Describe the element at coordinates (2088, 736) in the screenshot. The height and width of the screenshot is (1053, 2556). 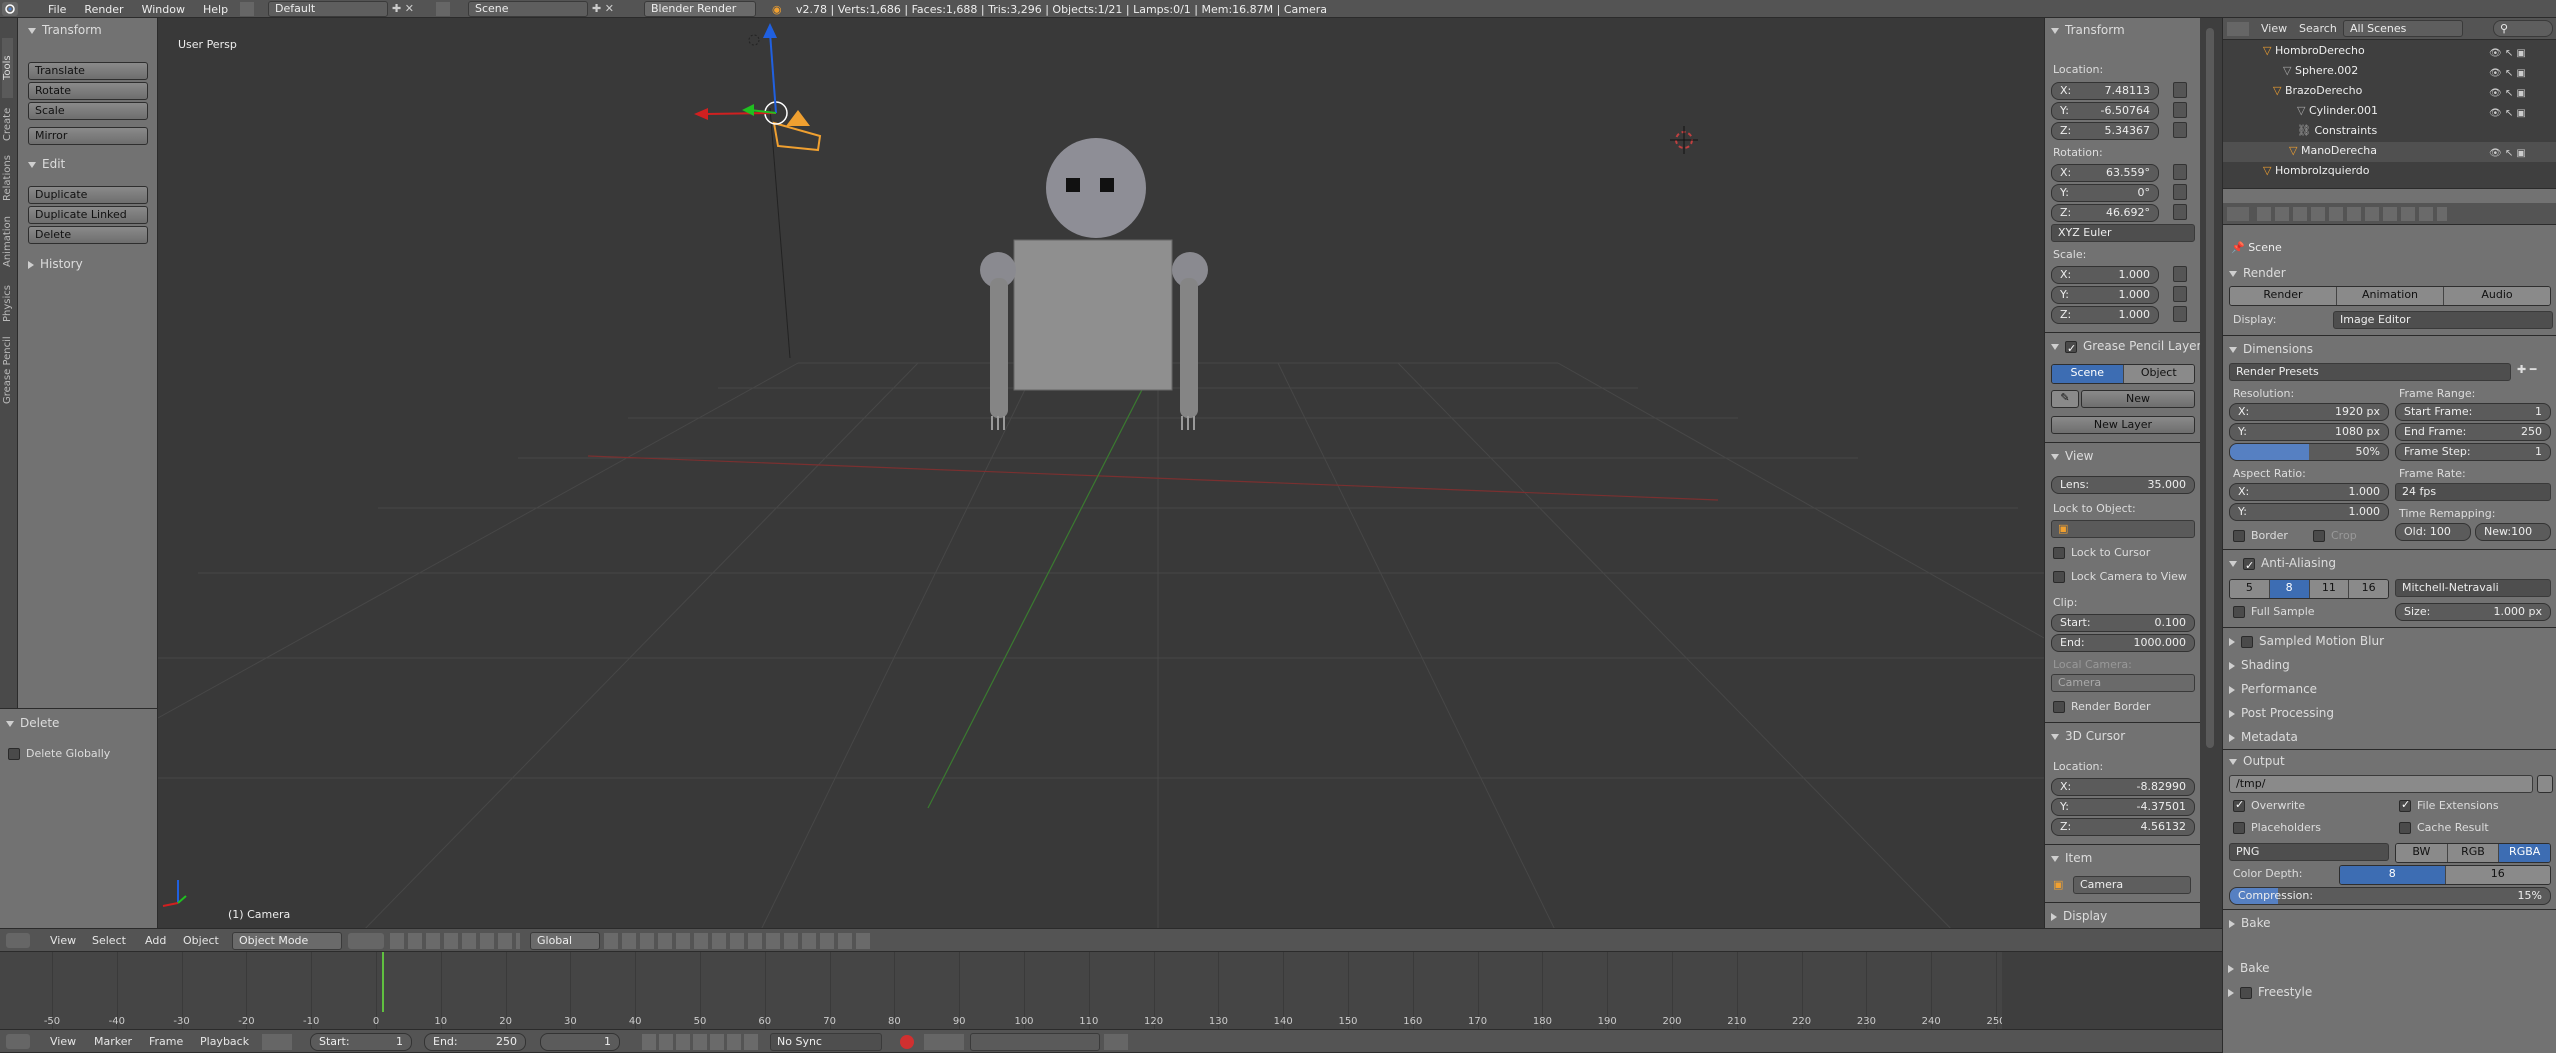
I see `n-cursor-header: 3D Cursor` at that location.